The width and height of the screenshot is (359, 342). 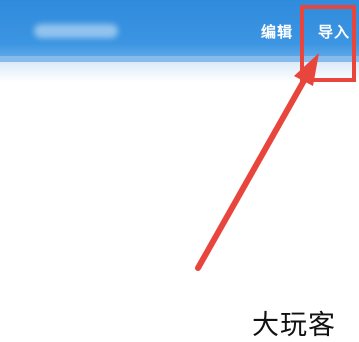 What do you see at coordinates (294, 325) in the screenshot?
I see `watermark-logo: 大玩客` at bounding box center [294, 325].